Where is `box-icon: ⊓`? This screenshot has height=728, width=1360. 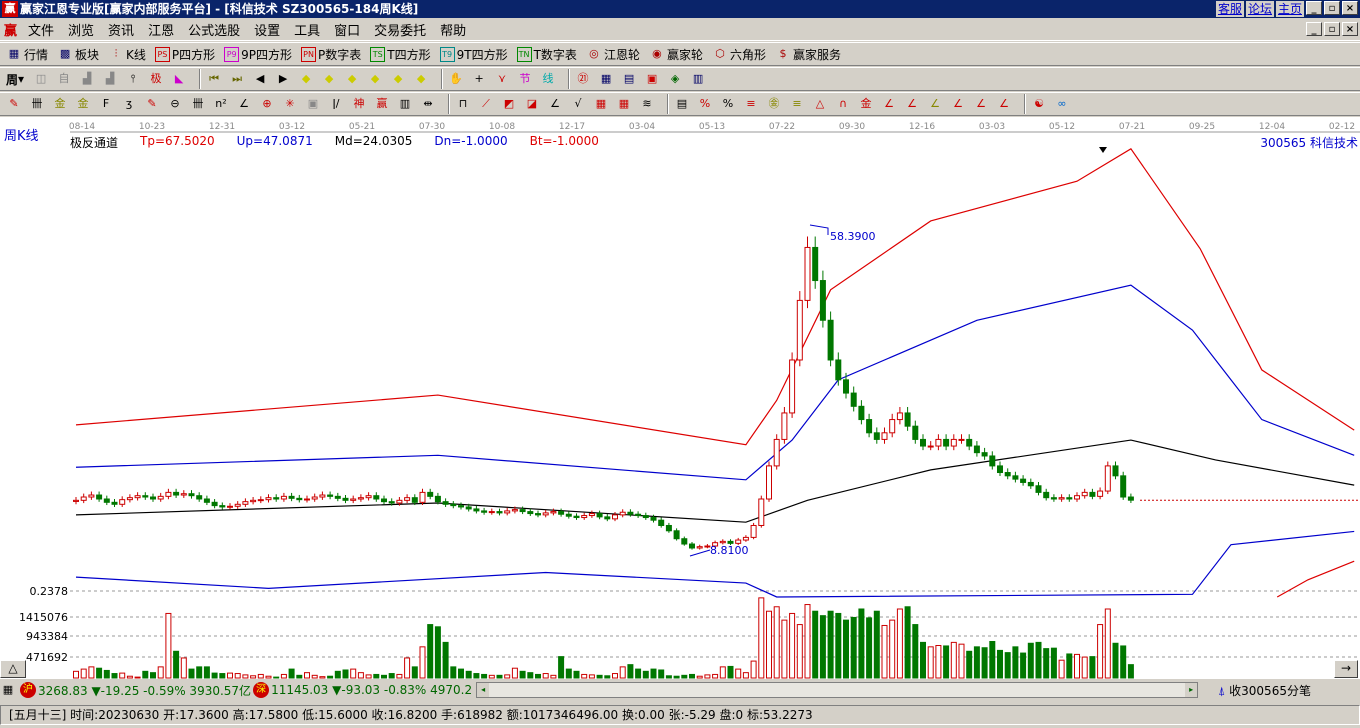
box-icon: ⊓ is located at coordinates (463, 104).